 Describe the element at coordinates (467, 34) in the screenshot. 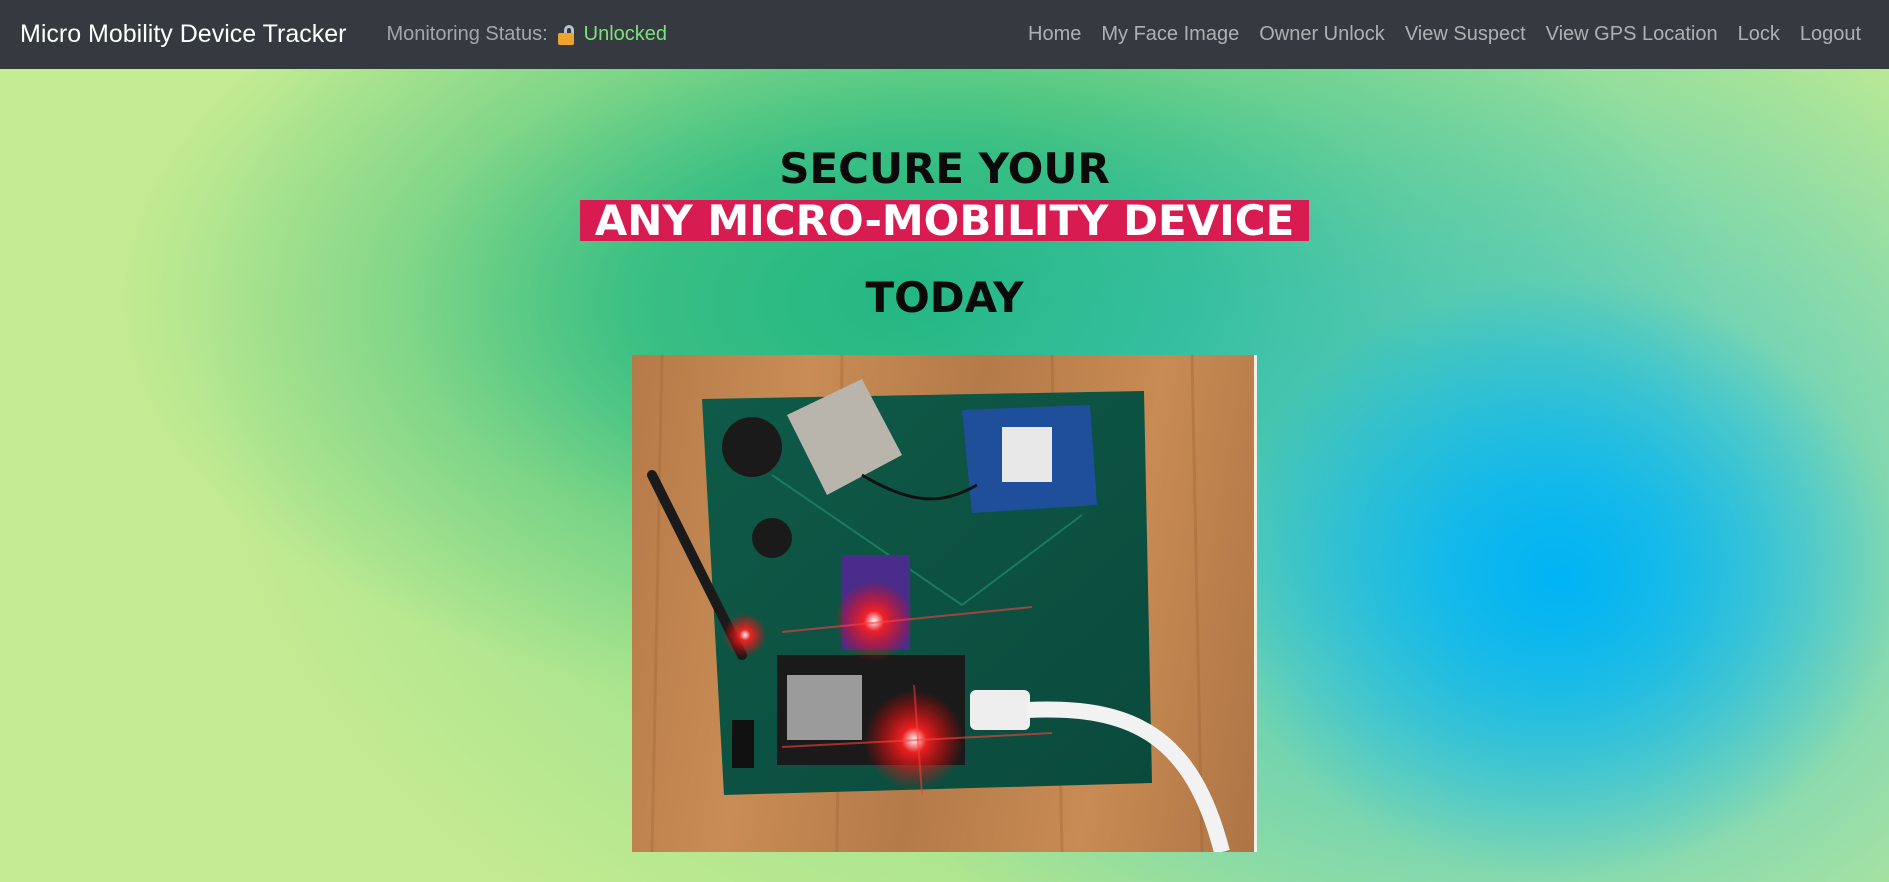

I see `status-label: Monitoring Status:` at that location.